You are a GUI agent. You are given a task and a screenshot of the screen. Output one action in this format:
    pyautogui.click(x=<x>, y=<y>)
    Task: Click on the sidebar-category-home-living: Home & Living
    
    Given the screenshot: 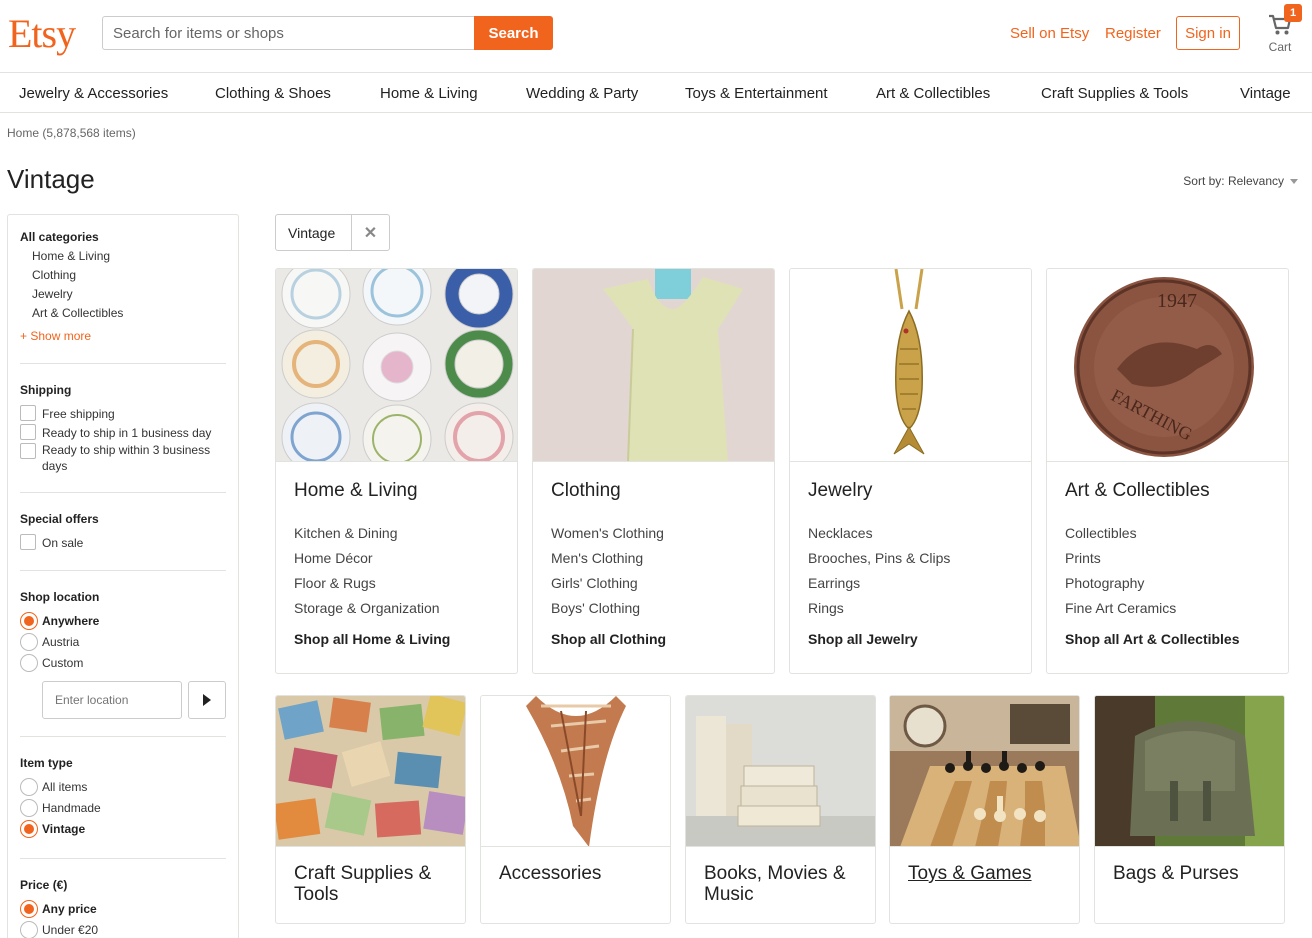 What is the action you would take?
    pyautogui.click(x=71, y=256)
    